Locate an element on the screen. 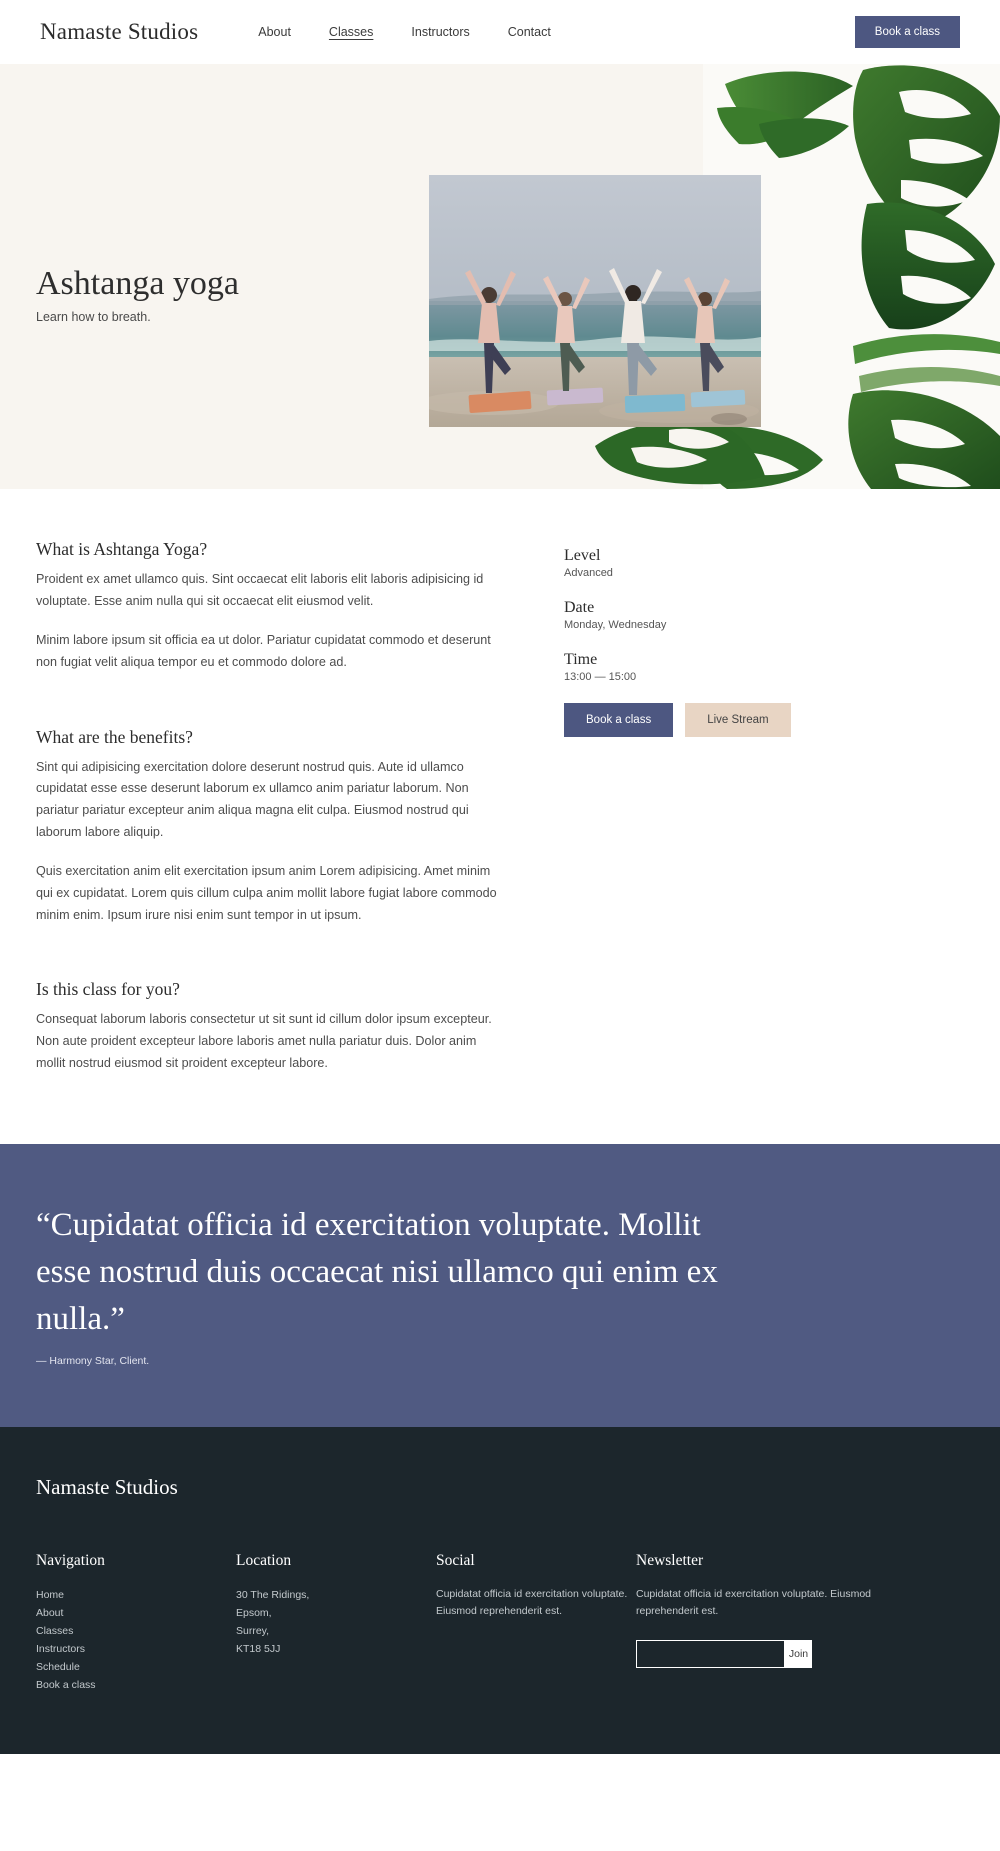 This screenshot has width=1000, height=1851. newsletter-email-input is located at coordinates (710, 1653).